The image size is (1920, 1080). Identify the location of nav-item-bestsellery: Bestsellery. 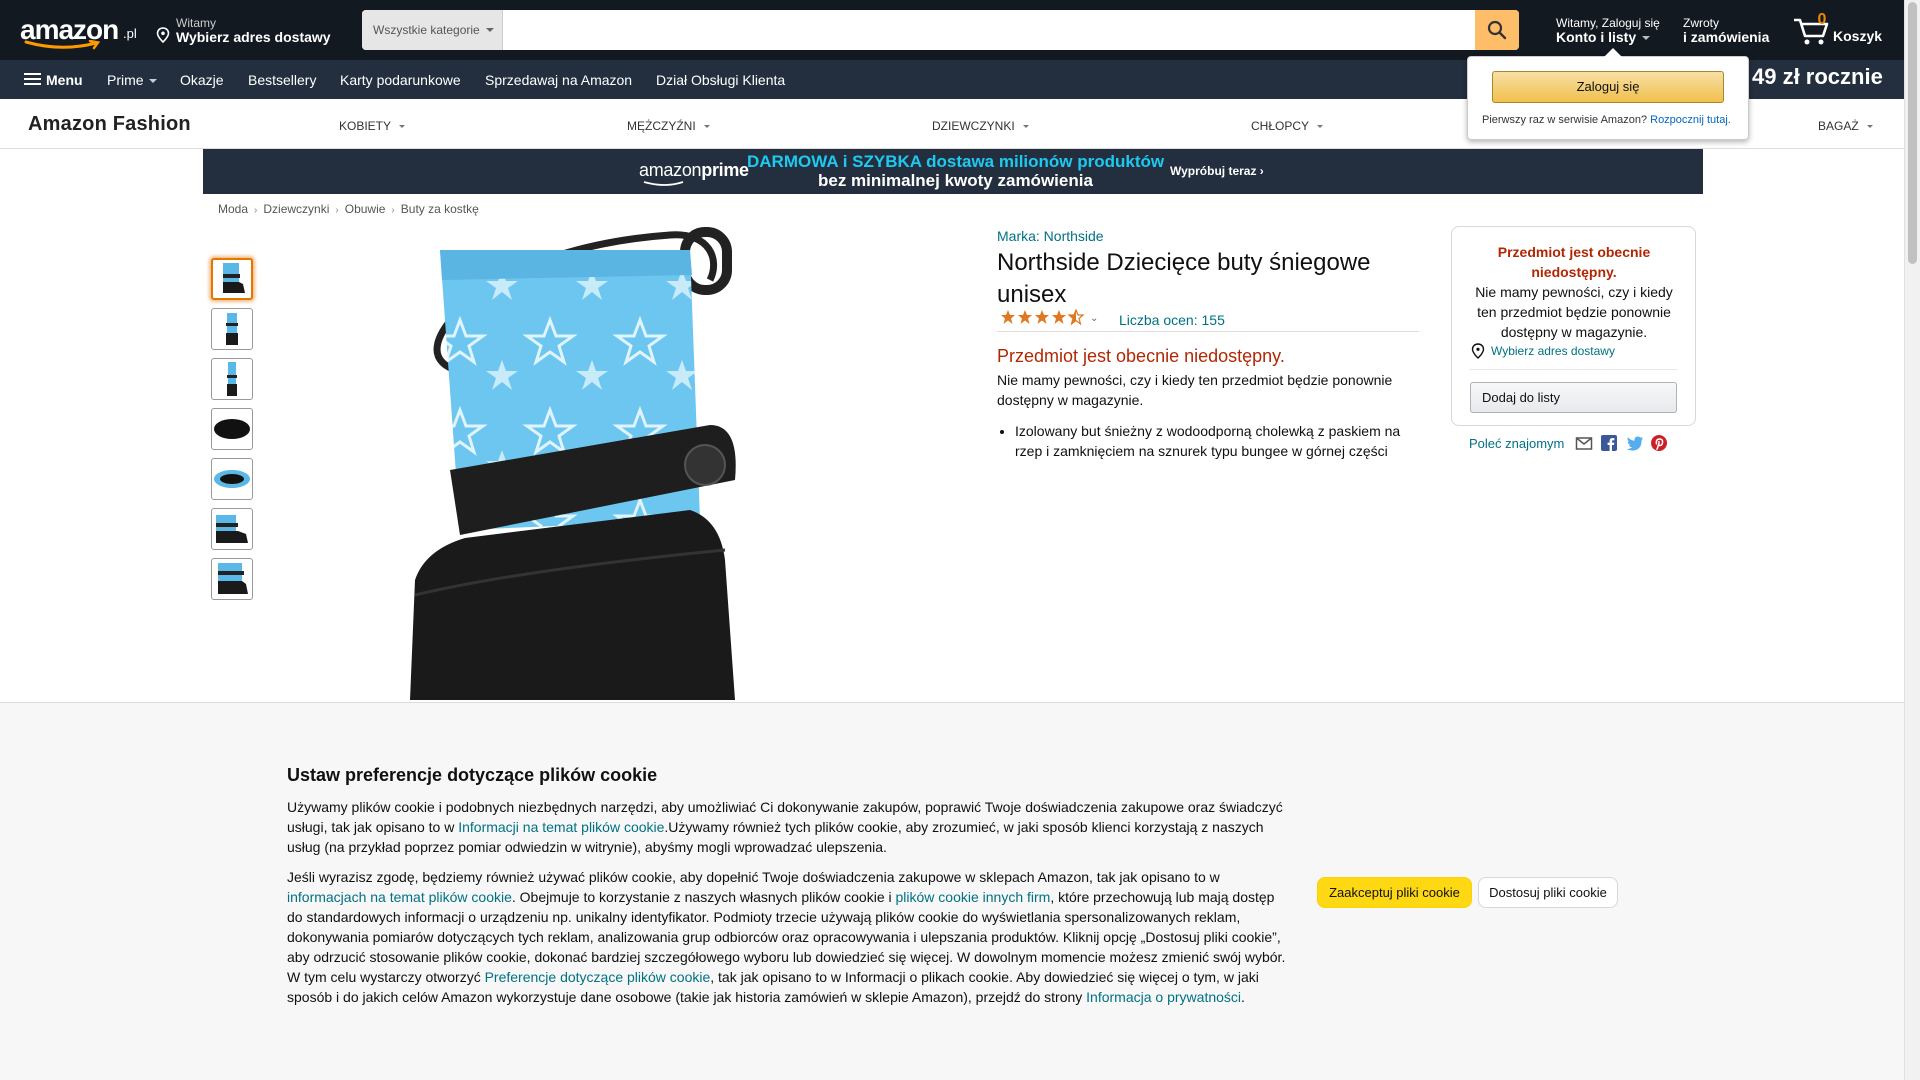
(282, 80).